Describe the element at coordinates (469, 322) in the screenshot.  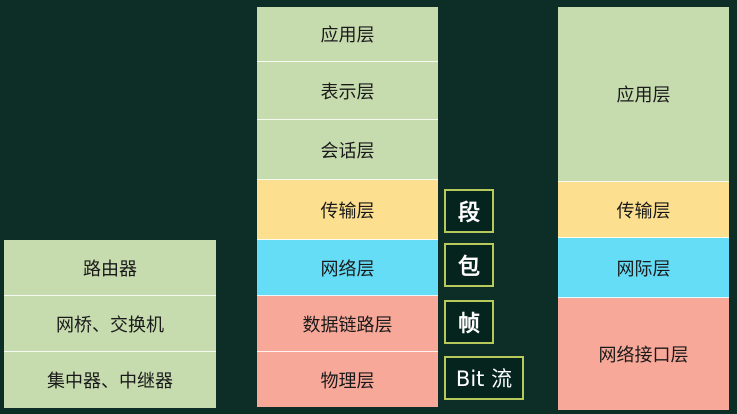
I see `pdu-frame-label: 帧` at that location.